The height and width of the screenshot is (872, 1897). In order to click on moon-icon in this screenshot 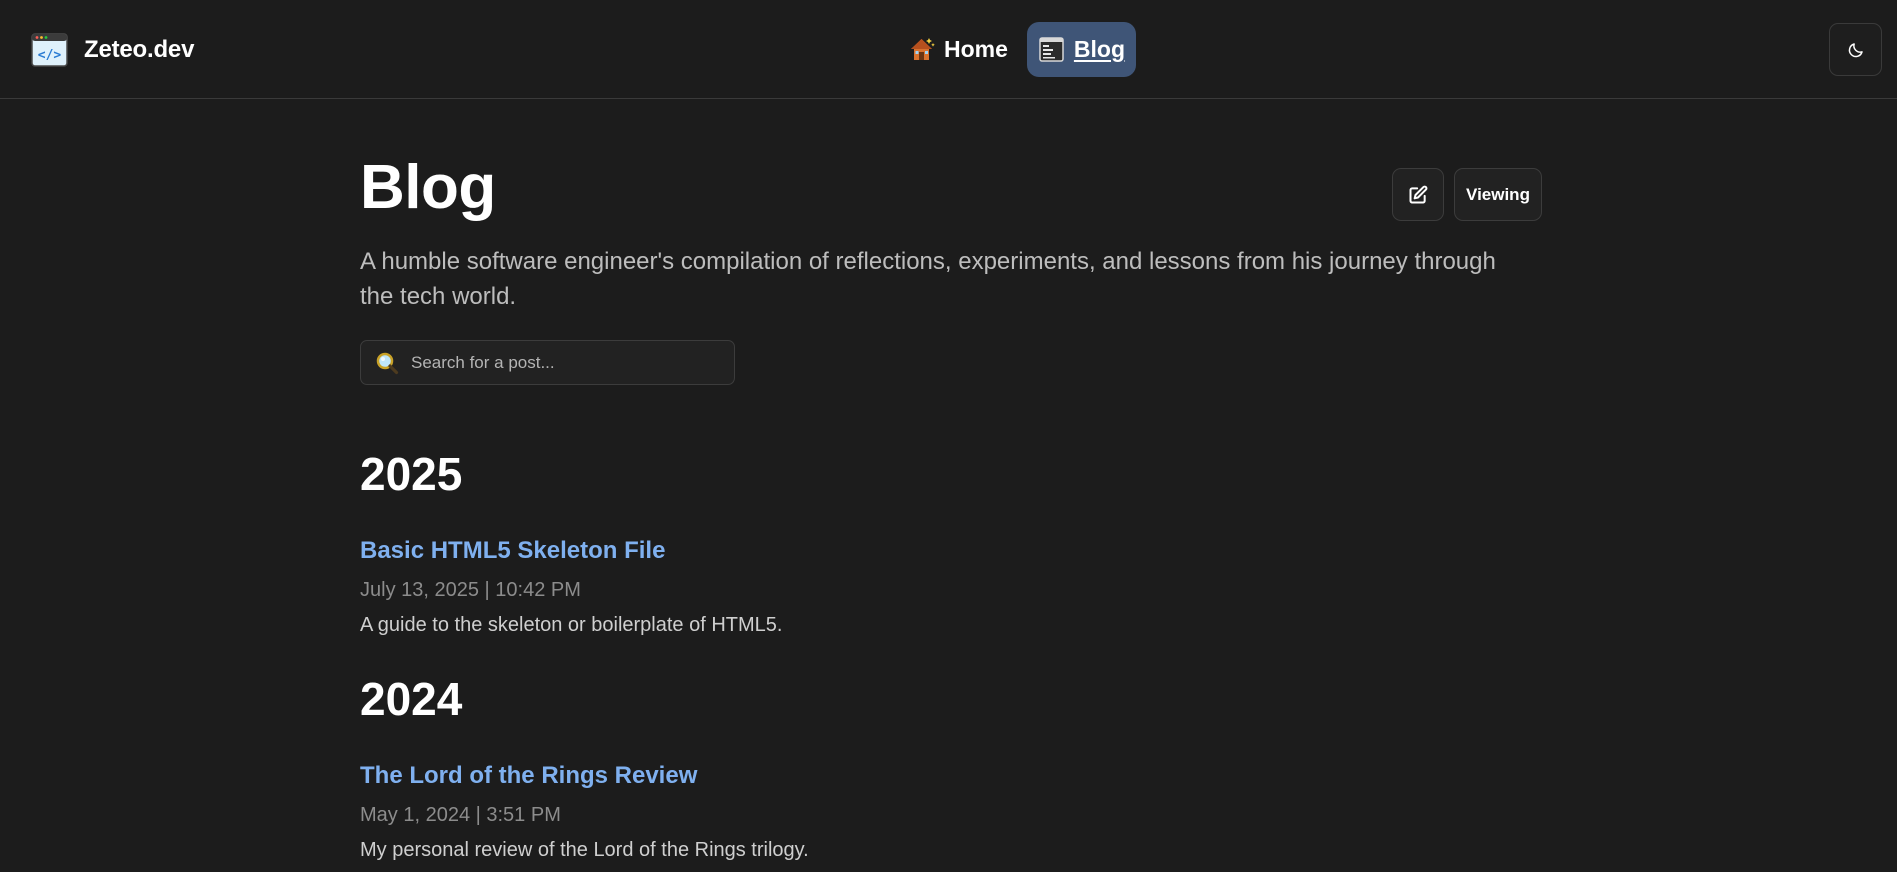, I will do `click(1855, 49)`.